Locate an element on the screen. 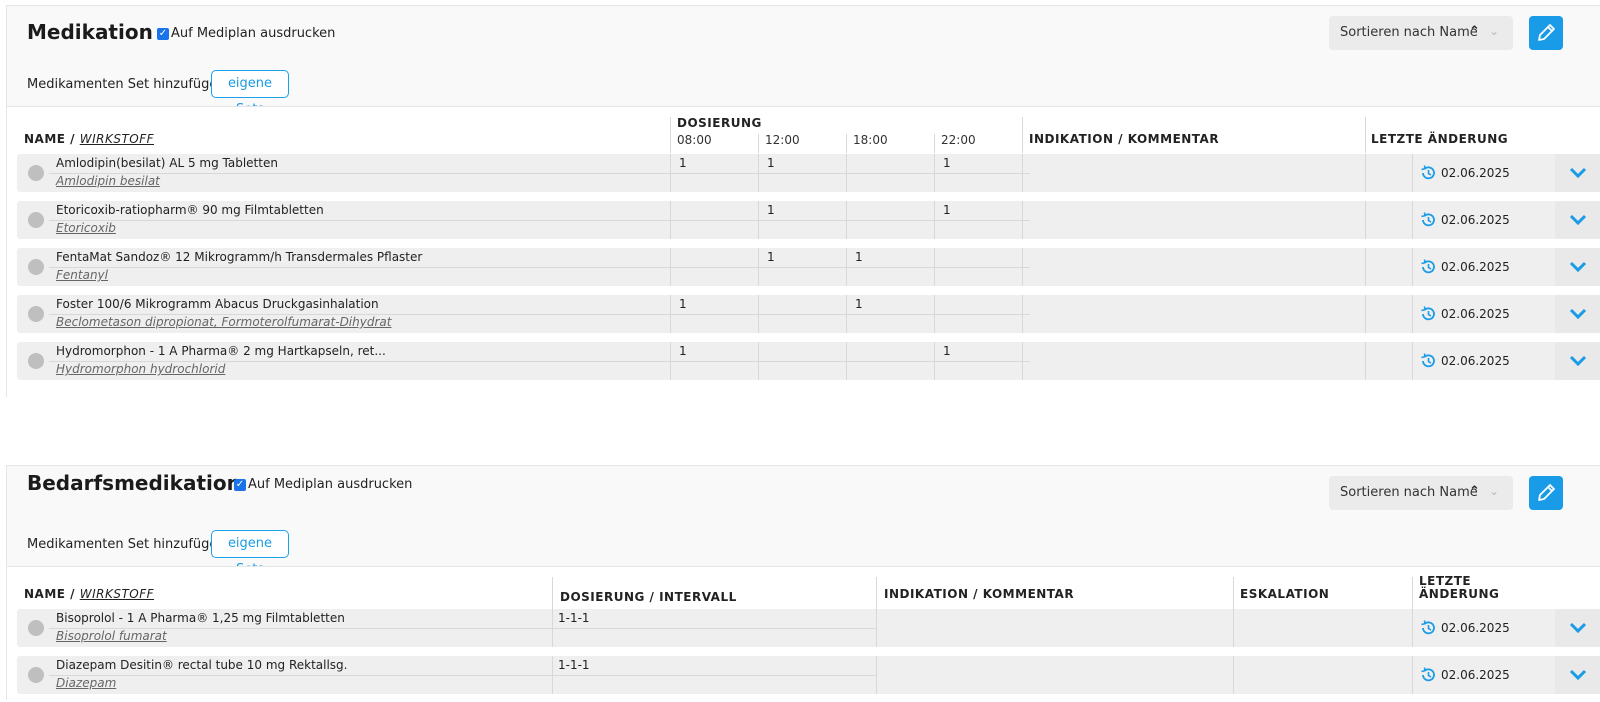 The width and height of the screenshot is (1600, 702). medication-wirkstoff: Diazepam is located at coordinates (86, 683).